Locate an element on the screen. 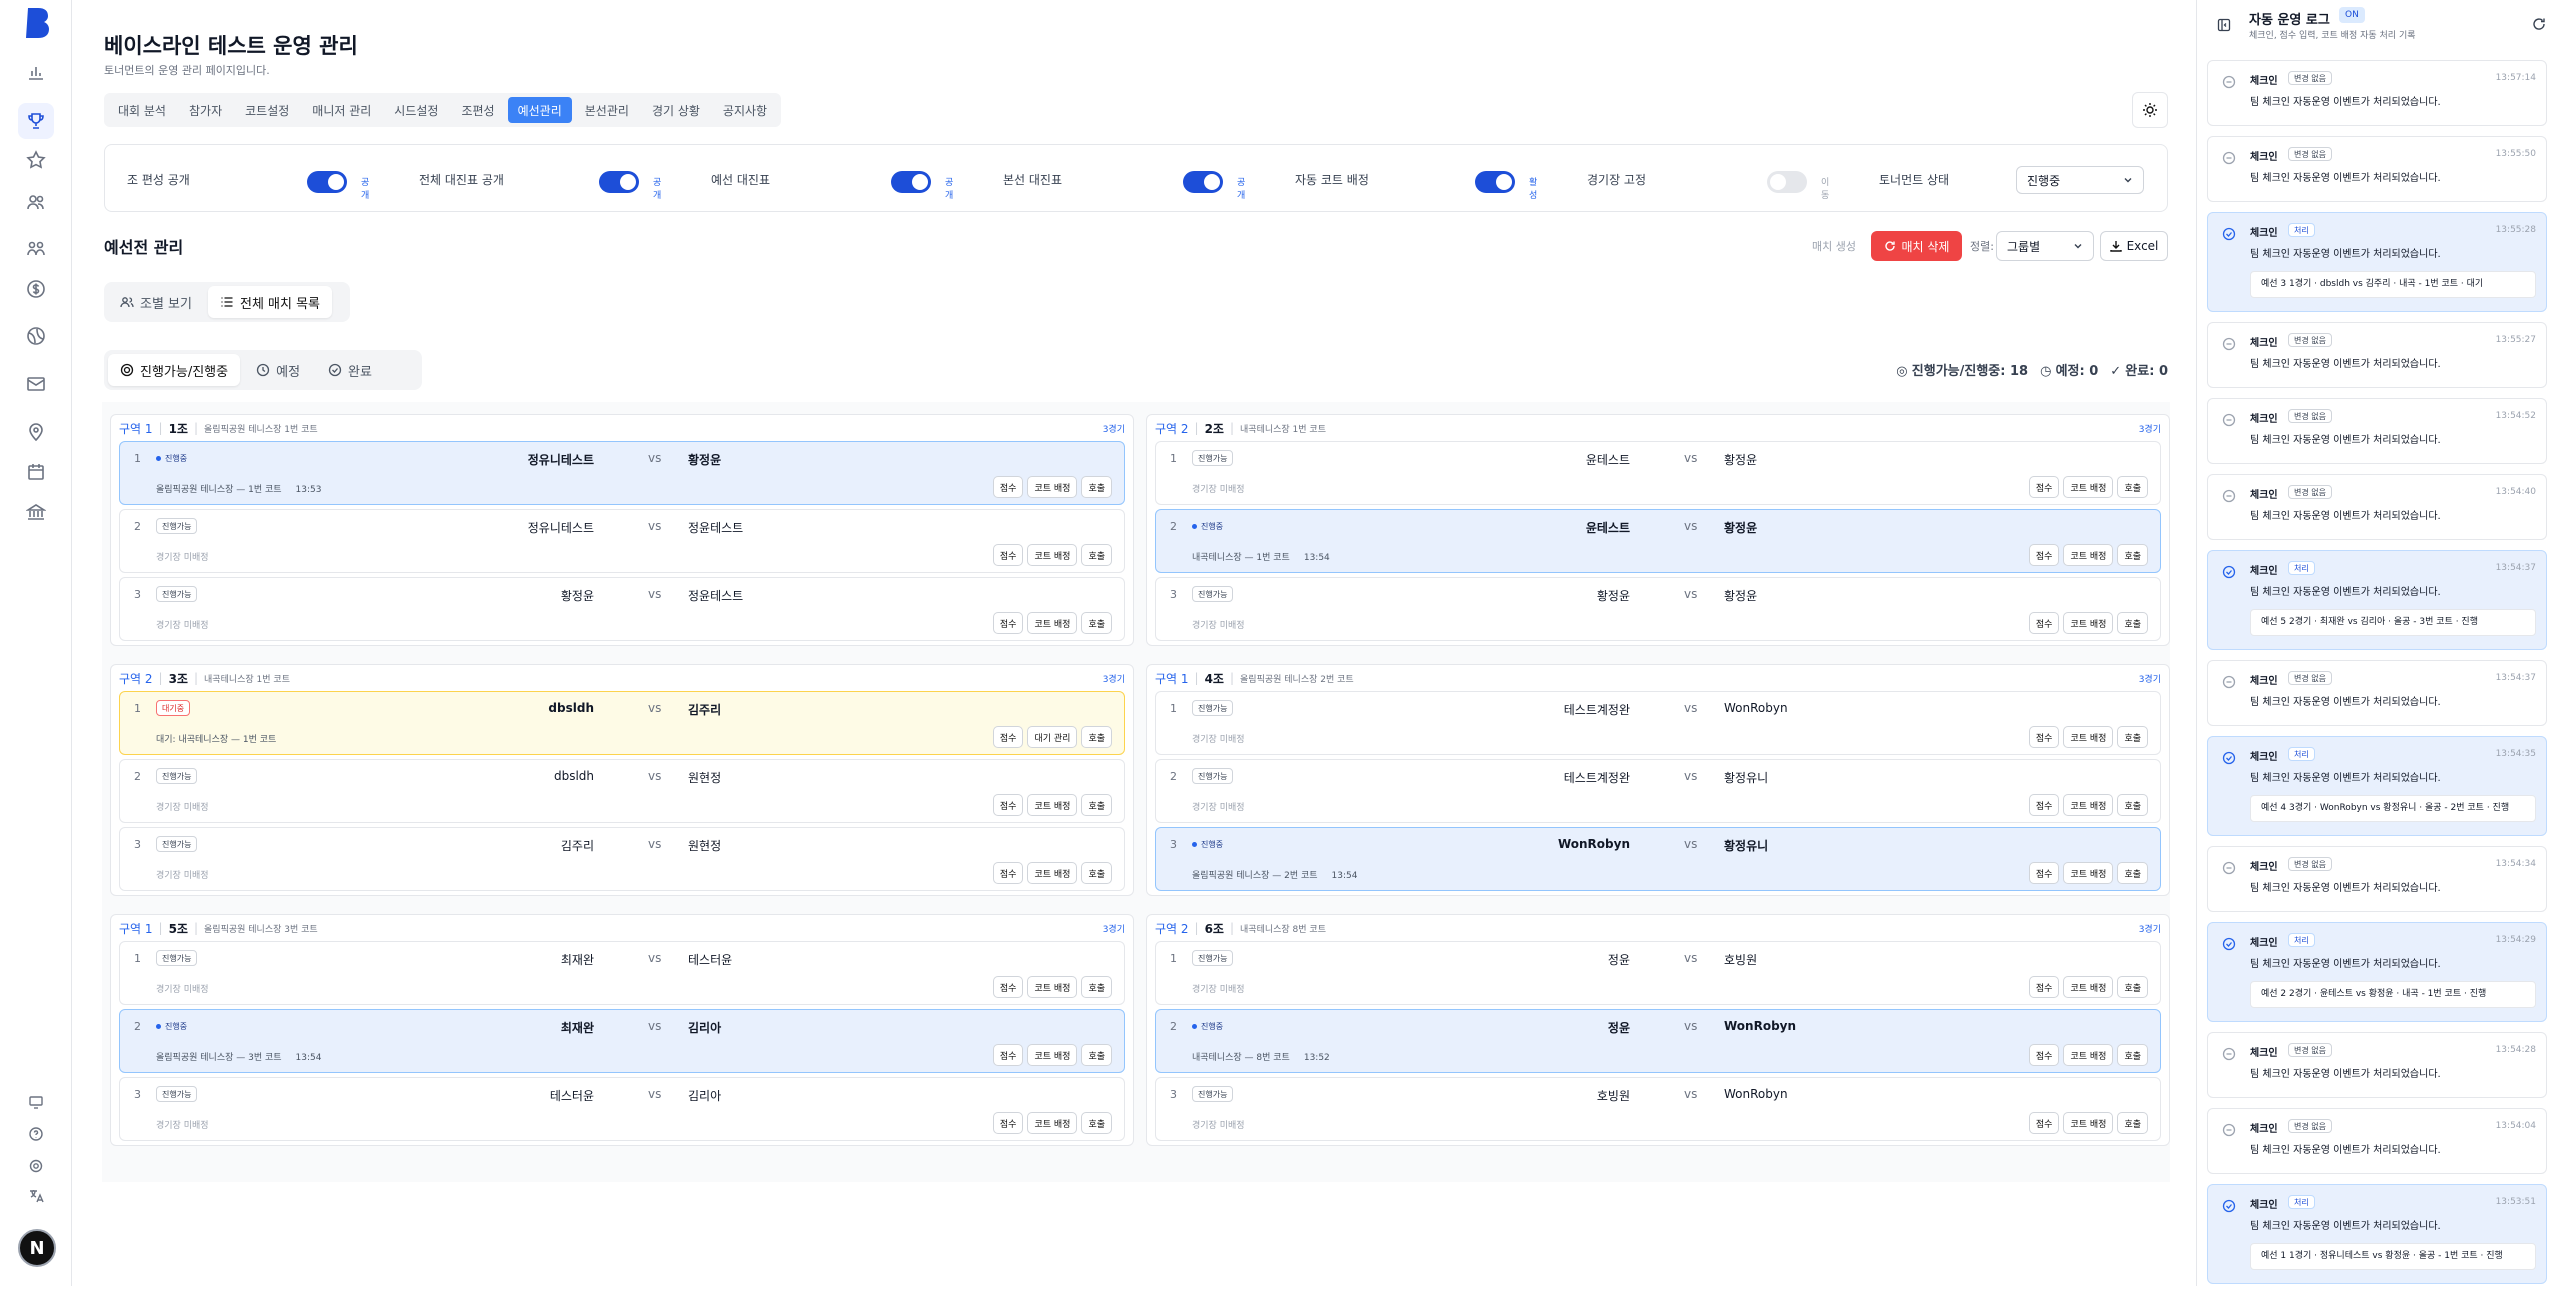 This screenshot has height=1294, width=2556. nav-calendar-icon is located at coordinates (36, 472).